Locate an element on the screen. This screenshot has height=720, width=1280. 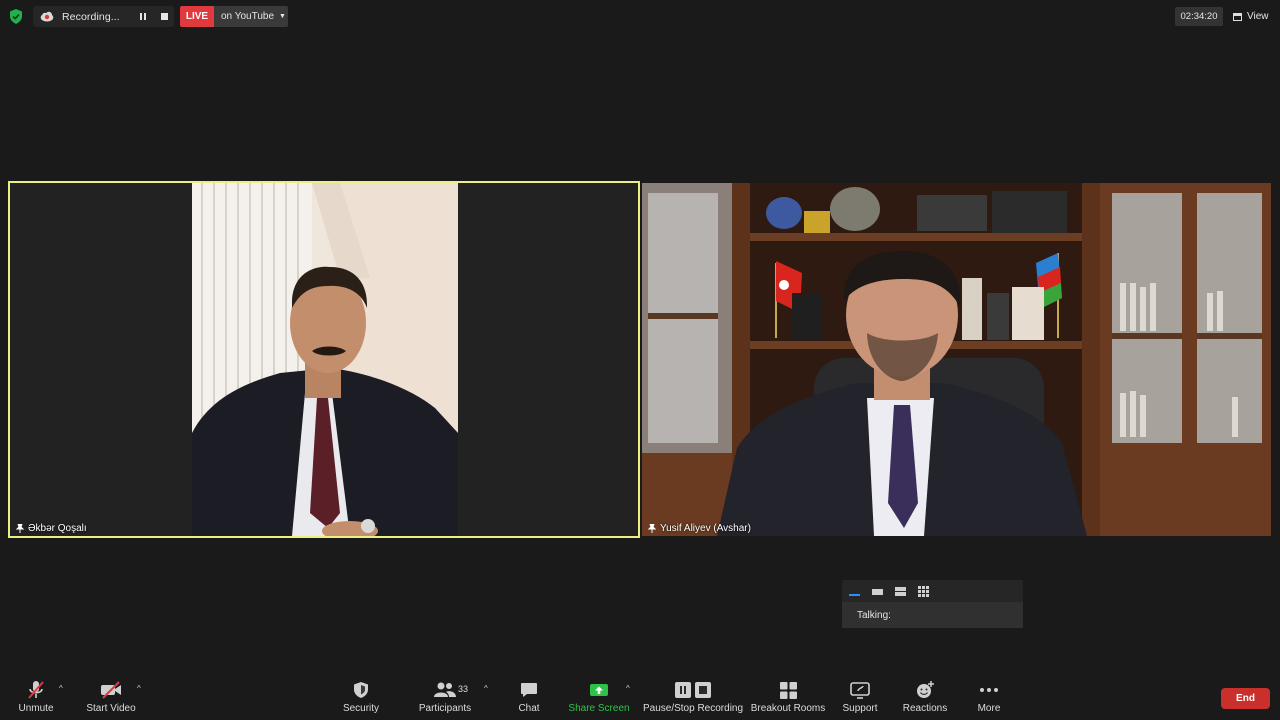
more-button: More is located at coordinates (989, 699).